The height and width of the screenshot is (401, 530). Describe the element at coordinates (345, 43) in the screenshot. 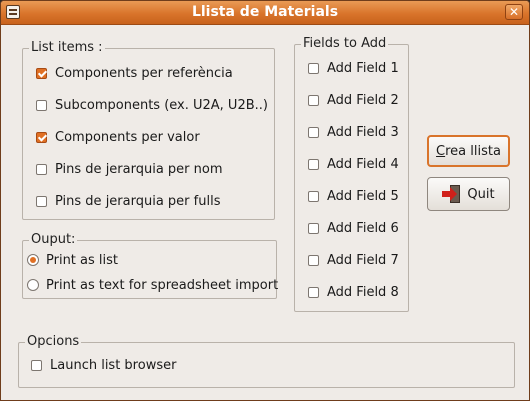

I see `fields-to-add-label: Fields to Add` at that location.